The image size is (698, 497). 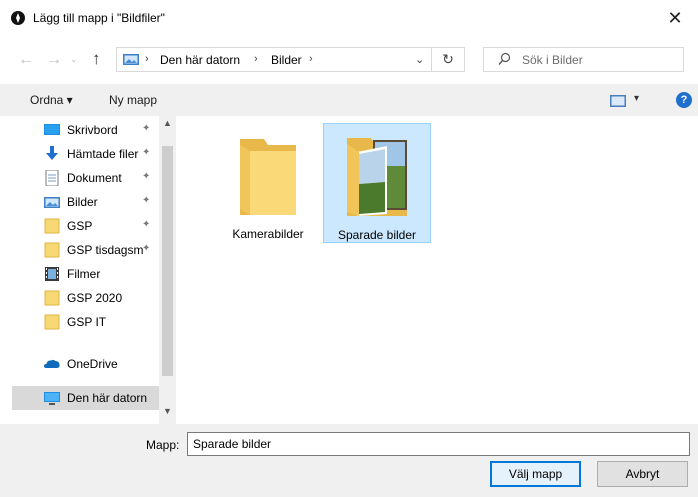 I want to click on sidebar-item-onedrive: OneDrive, so click(x=86, y=364).